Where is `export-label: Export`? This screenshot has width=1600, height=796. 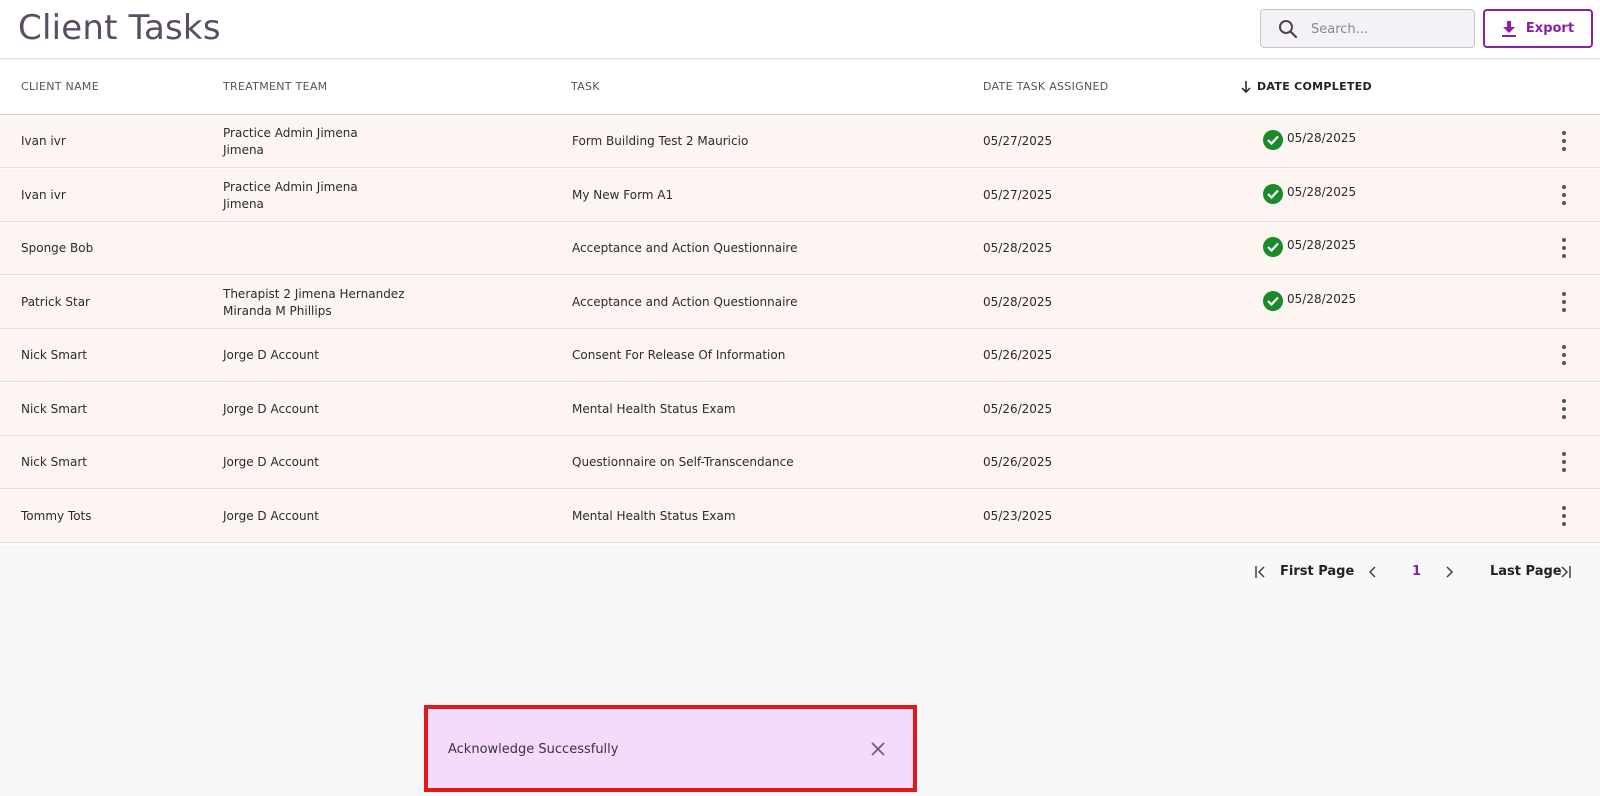 export-label: Export is located at coordinates (1550, 28).